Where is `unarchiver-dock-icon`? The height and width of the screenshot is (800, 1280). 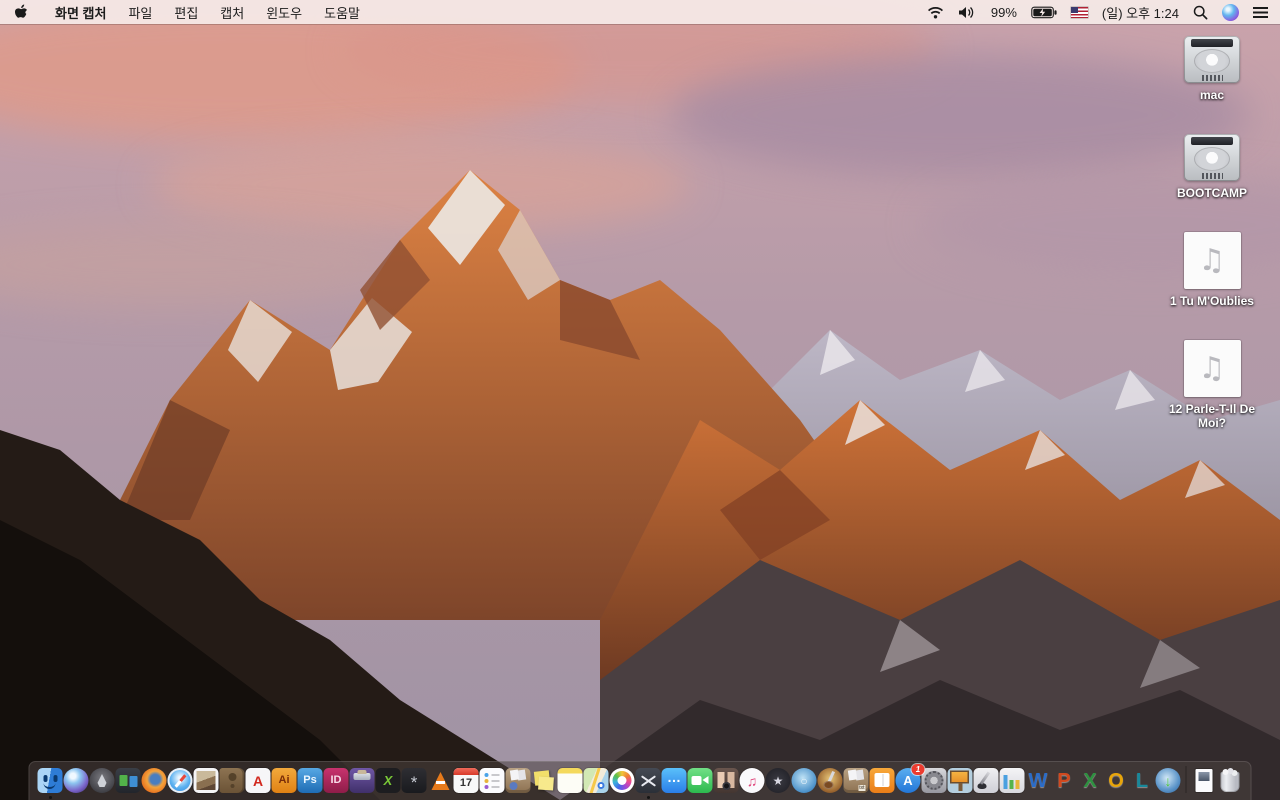
unarchiver-dock-icon is located at coordinates (856, 780).